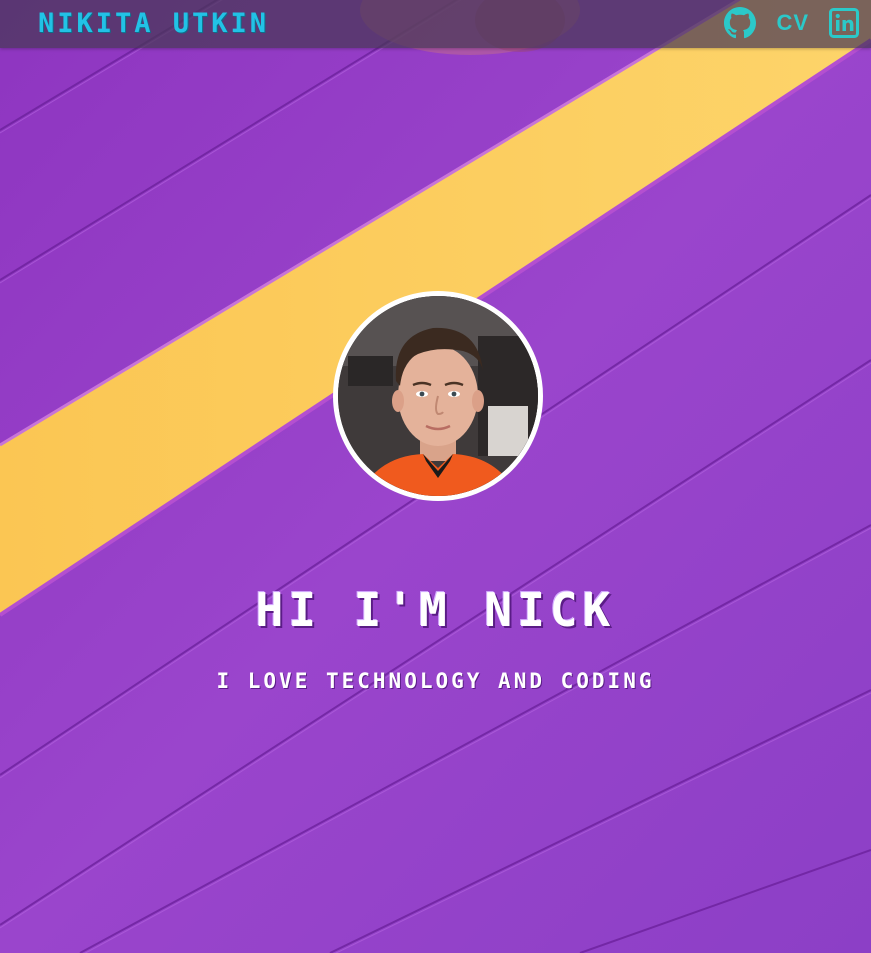 The width and height of the screenshot is (871, 953). Describe the element at coordinates (435, 681) in the screenshot. I see `hero-subtitle: I love technology and coding` at that location.